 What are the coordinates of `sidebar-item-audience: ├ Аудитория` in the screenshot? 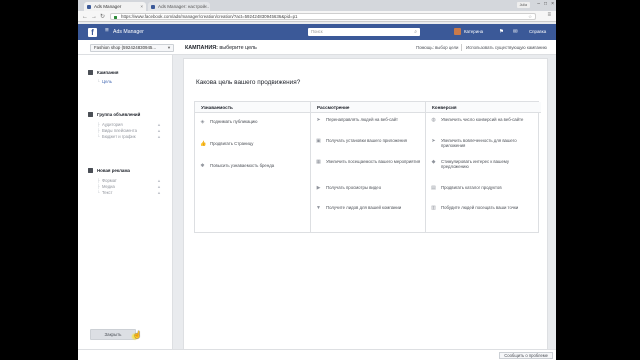 It's located at (110, 124).